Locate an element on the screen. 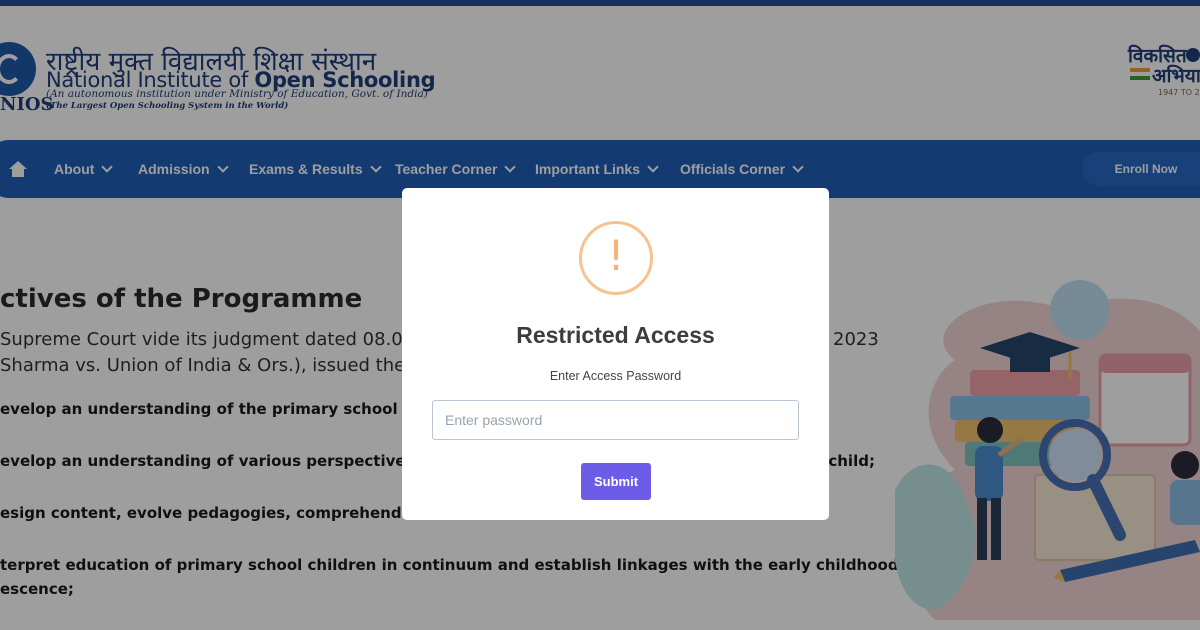  password-label: Enter Access Password is located at coordinates (615, 376).